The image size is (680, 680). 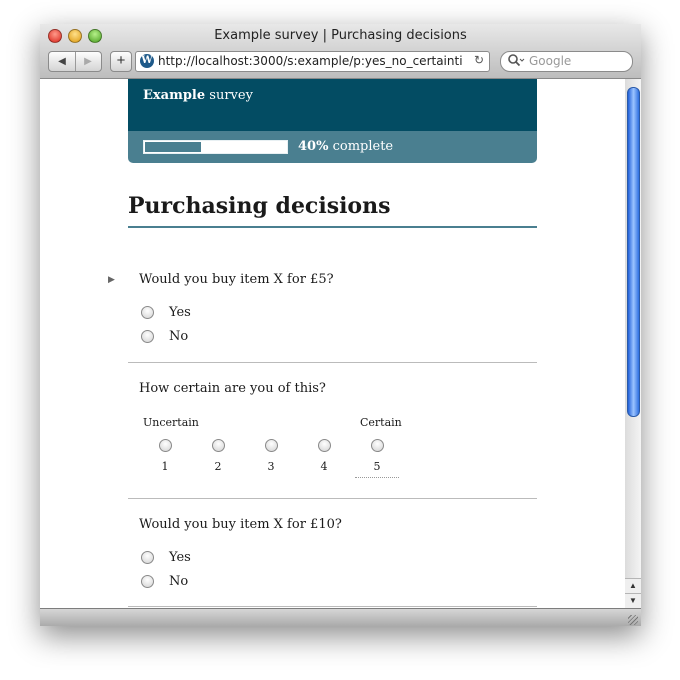 I want to click on current-question-marker-icon: ▶, so click(x=111, y=280).